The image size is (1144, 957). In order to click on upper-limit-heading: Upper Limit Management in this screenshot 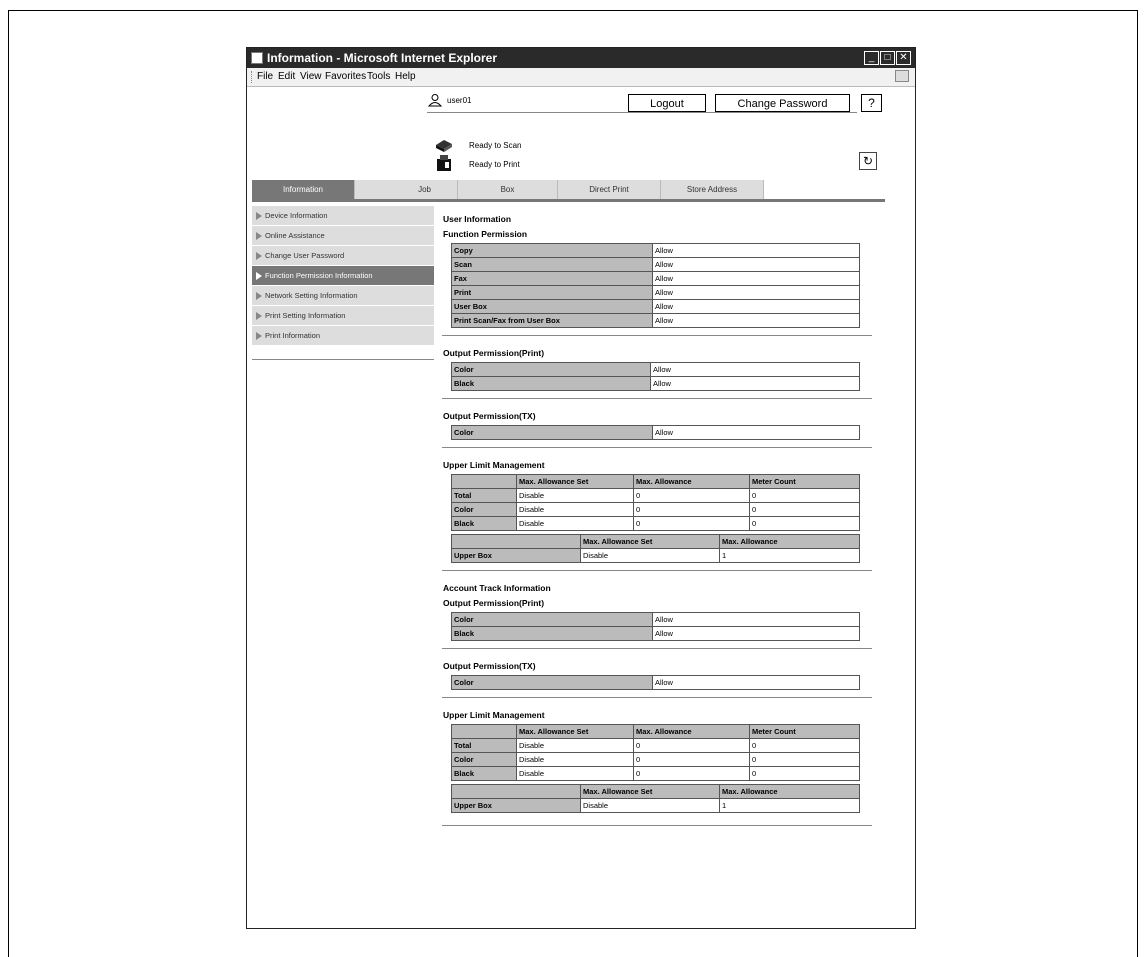, I will do `click(494, 465)`.